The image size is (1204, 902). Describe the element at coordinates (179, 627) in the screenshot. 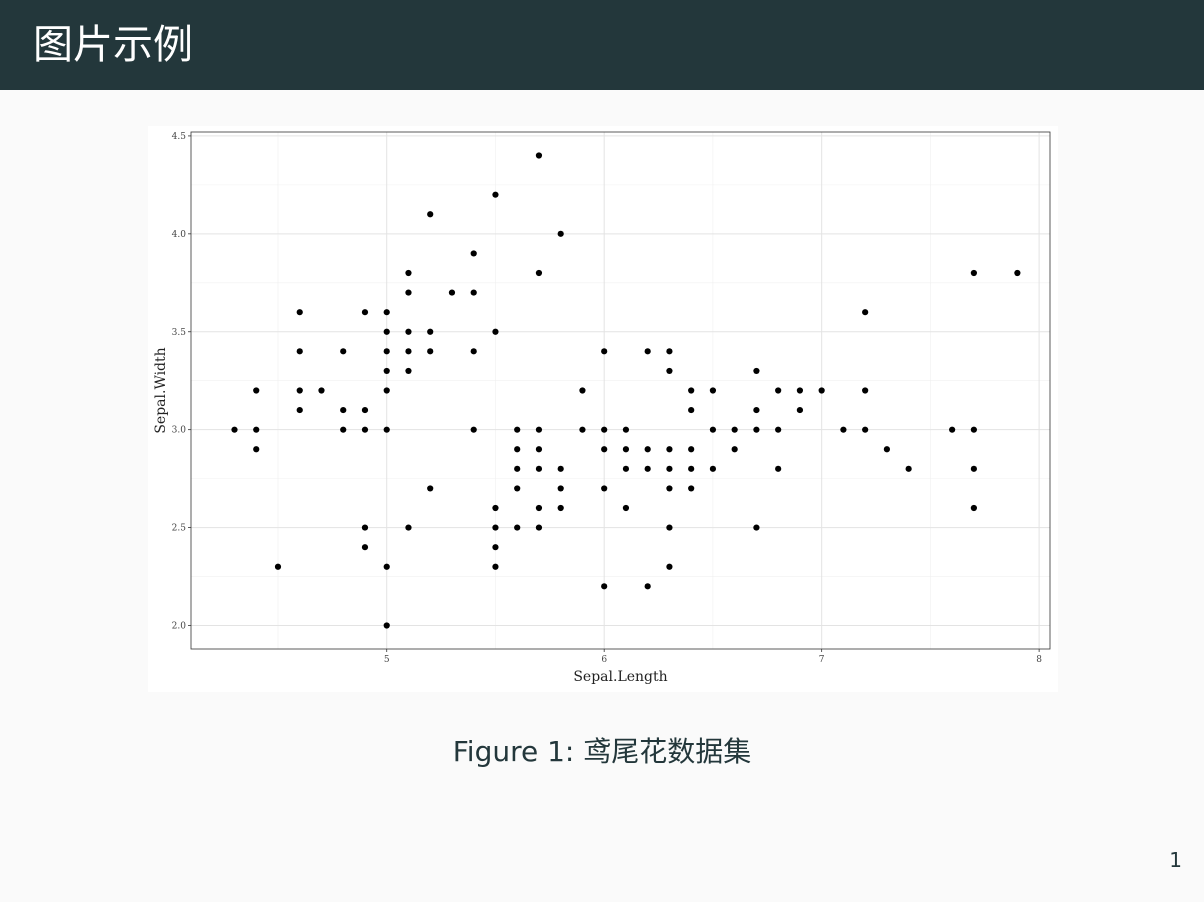

I see `y-tick-label: 2.0` at that location.